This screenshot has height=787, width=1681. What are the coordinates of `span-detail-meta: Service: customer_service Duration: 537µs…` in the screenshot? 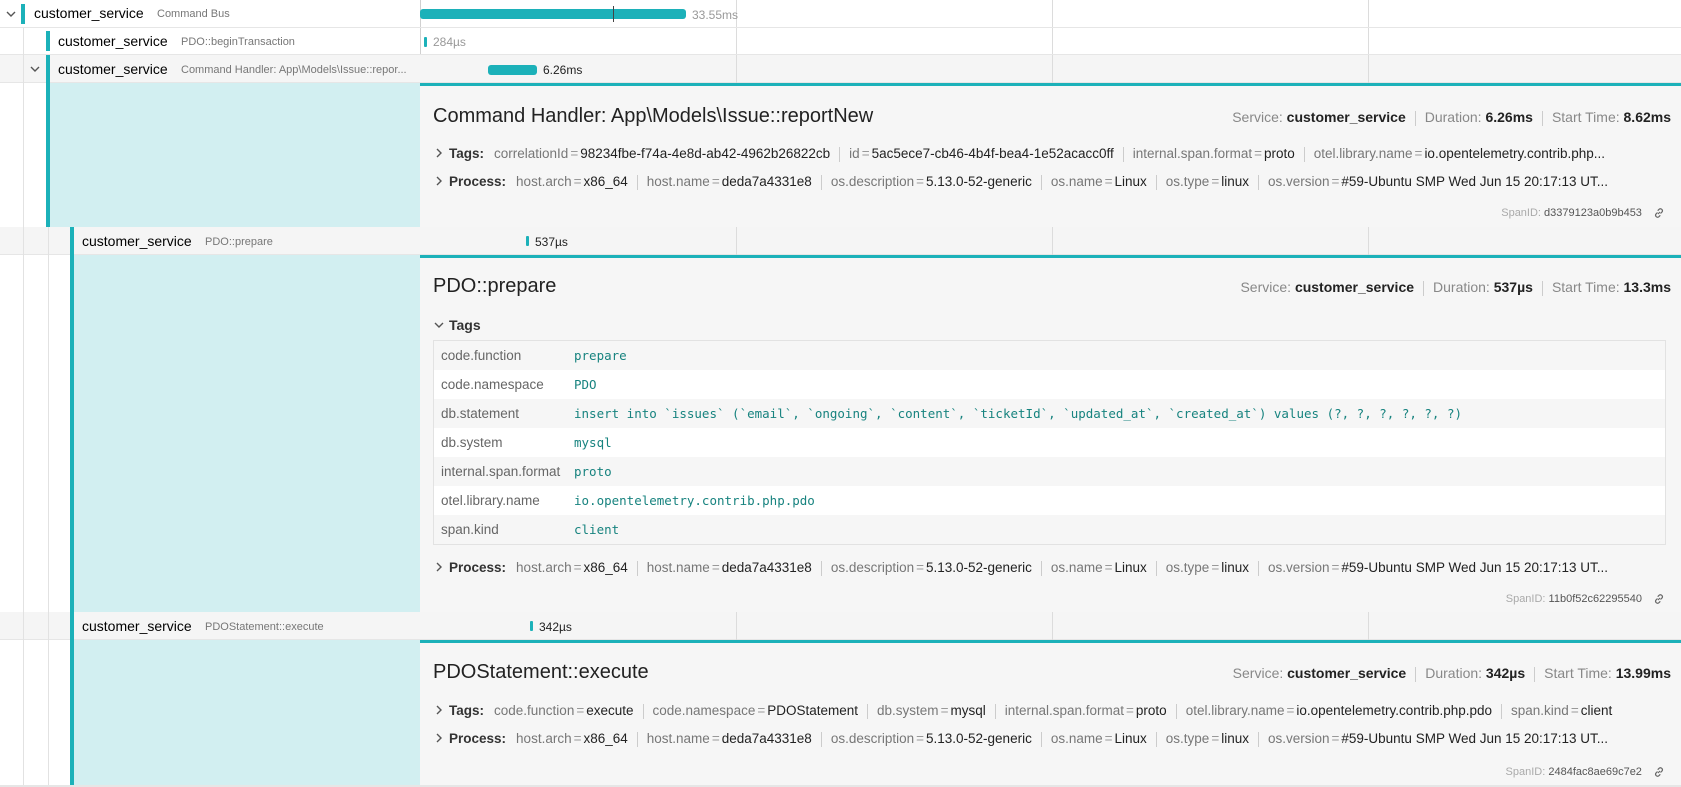 It's located at (1455, 287).